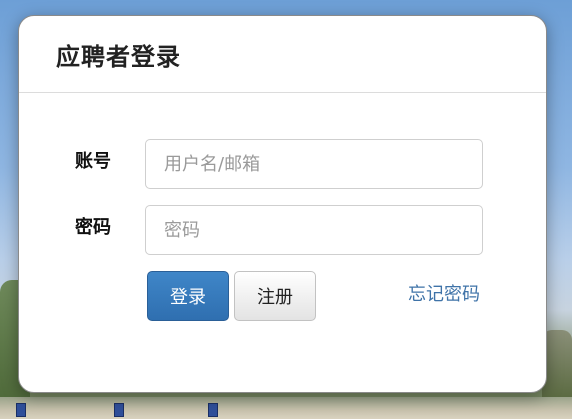 The image size is (572, 419). I want to click on password-input, so click(314, 230).